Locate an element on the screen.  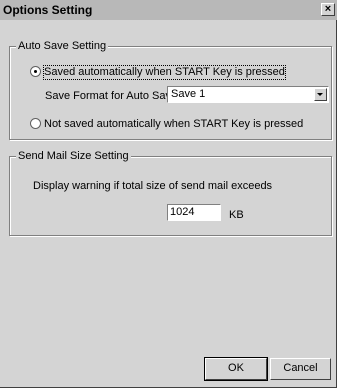
save-format-select: Save 1 is located at coordinates (248, 94).